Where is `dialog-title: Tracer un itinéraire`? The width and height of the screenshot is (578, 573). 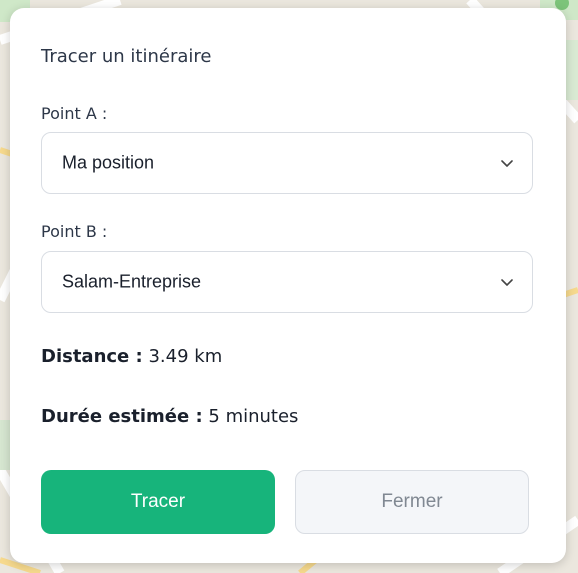
dialog-title: Tracer un itinéraire is located at coordinates (126, 56).